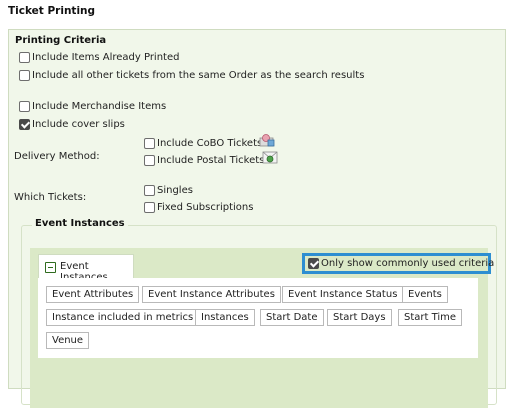 The height and width of the screenshot is (408, 512). What do you see at coordinates (267, 140) in the screenshot?
I see `cobo-ticket-icon` at bounding box center [267, 140].